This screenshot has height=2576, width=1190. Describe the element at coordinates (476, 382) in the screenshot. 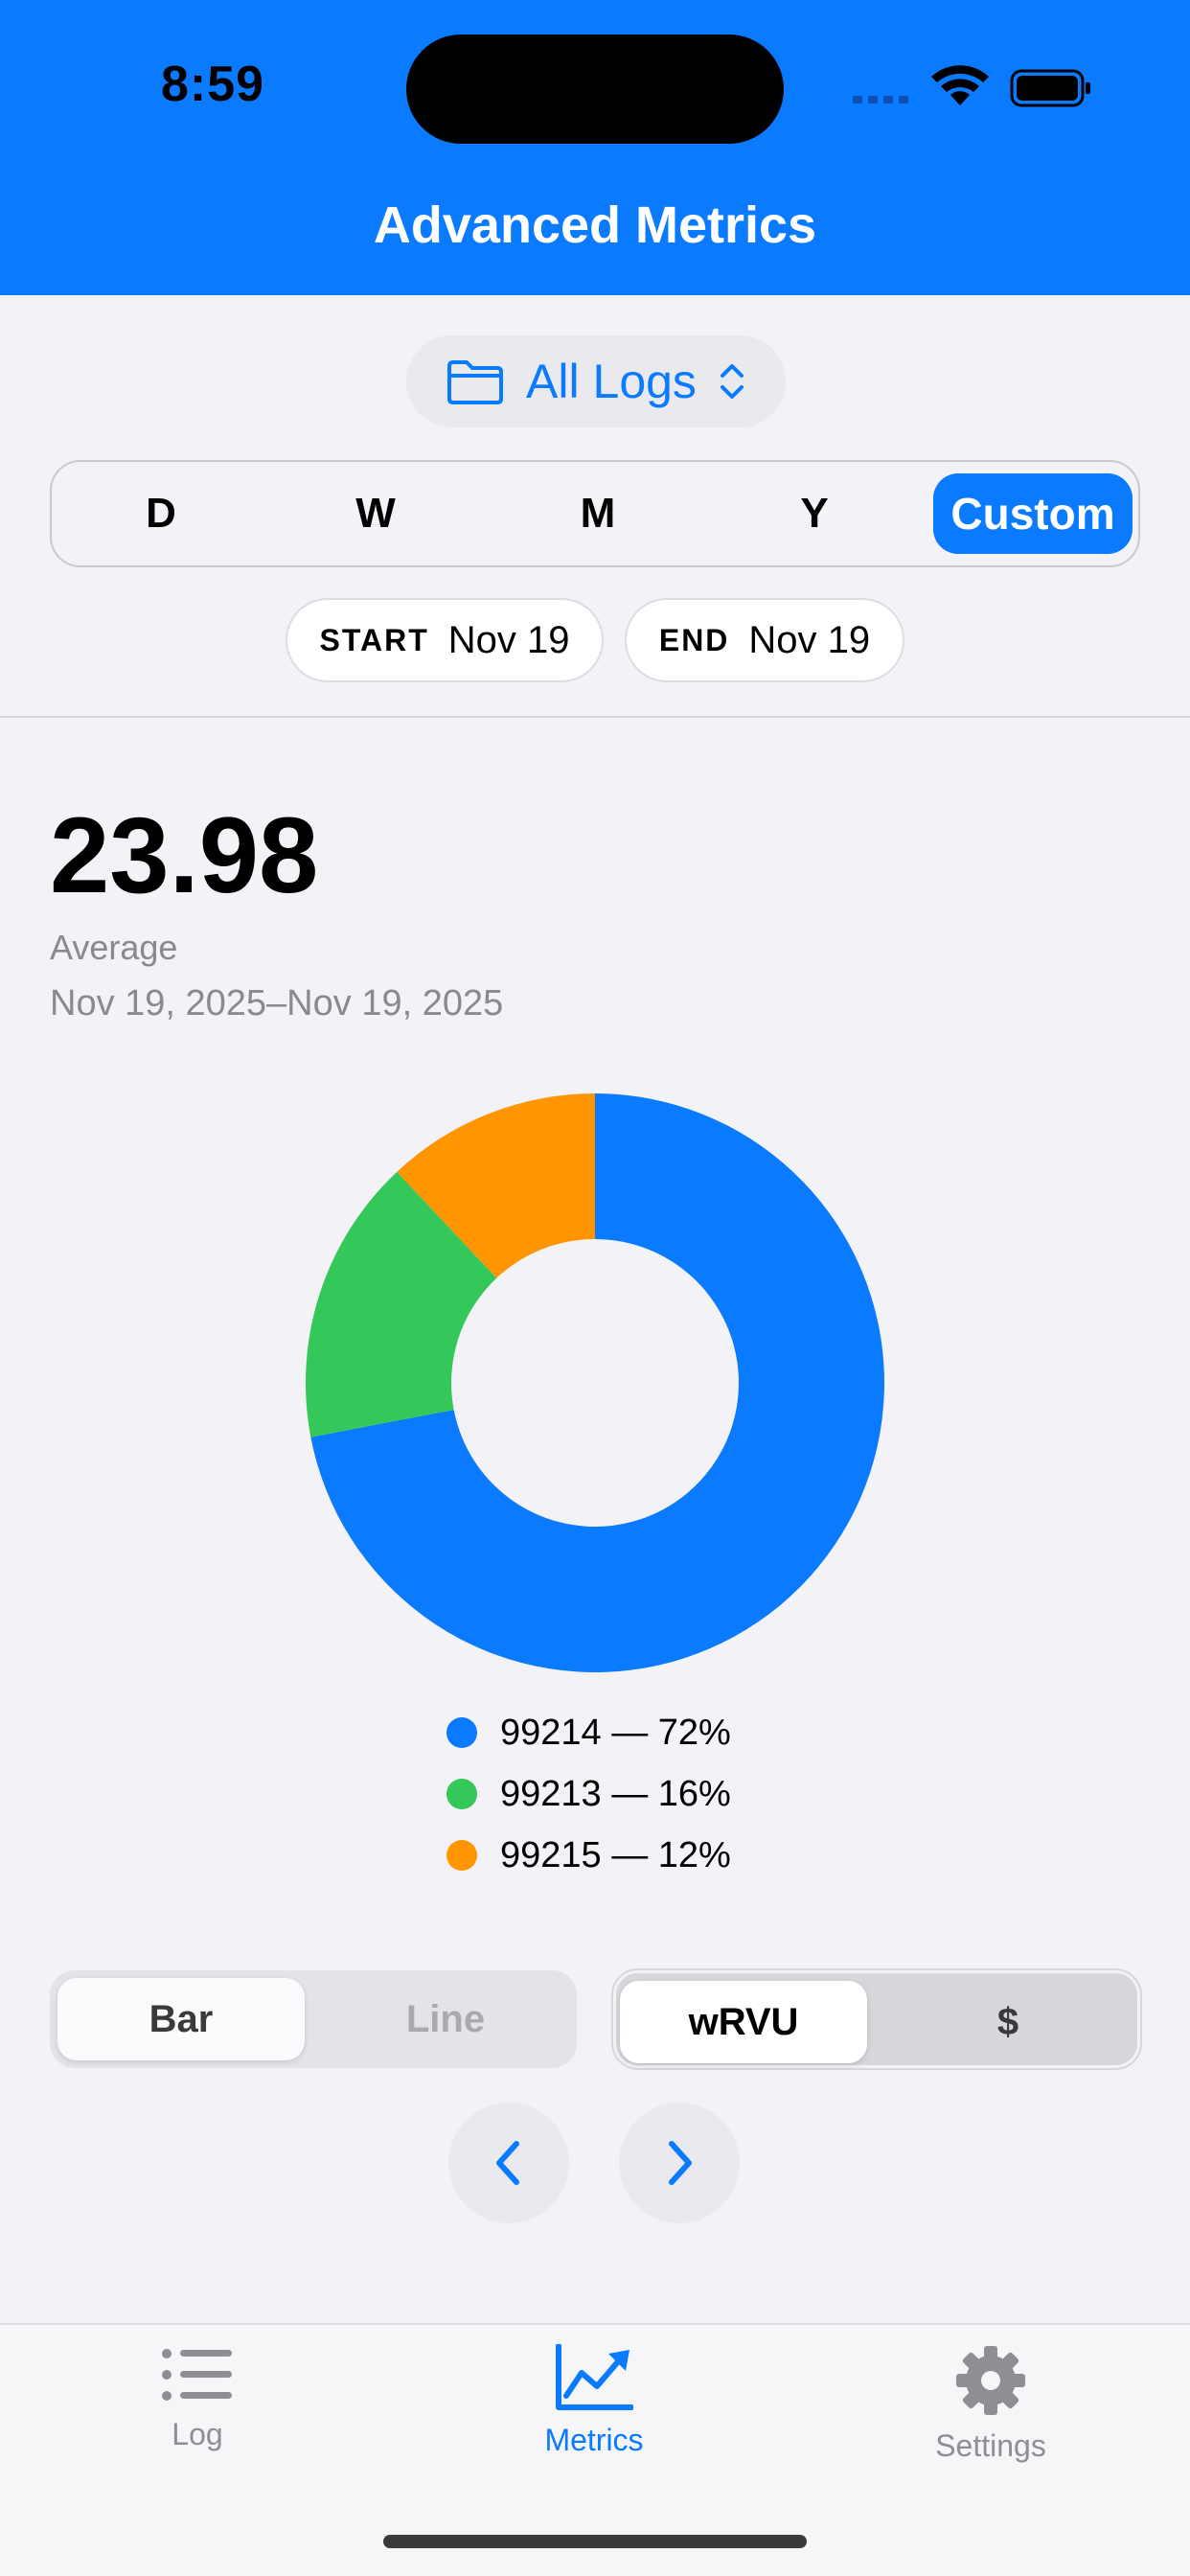

I see `folder-icon` at that location.